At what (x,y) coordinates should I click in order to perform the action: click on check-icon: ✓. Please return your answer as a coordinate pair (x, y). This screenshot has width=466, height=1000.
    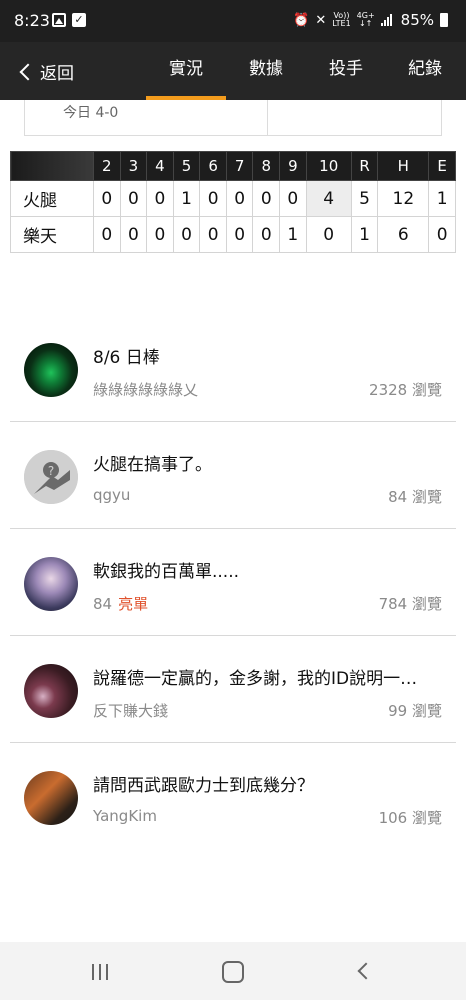
    Looking at the image, I should click on (79, 20).